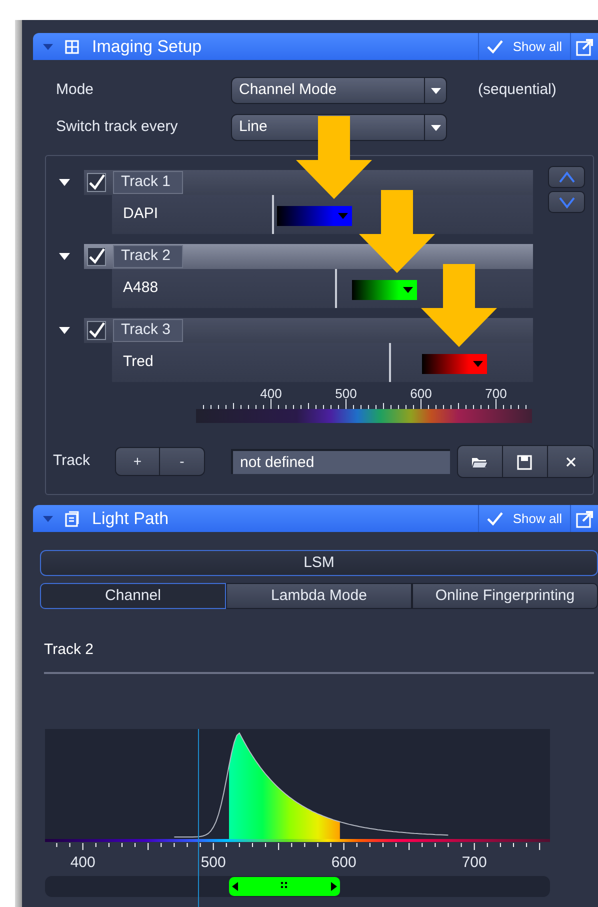 The height and width of the screenshot is (907, 598). Describe the element at coordinates (339, 90) in the screenshot. I see `mode-dropdown: Channel Mode` at that location.